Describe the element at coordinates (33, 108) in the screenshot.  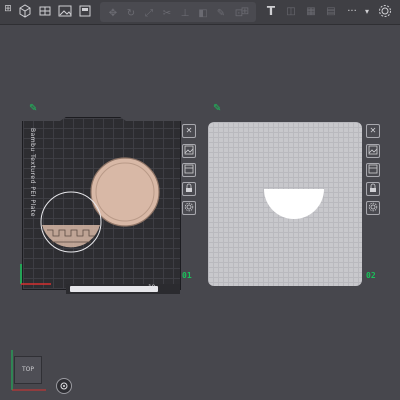
I see `plate-1-edit-icon: ✎` at that location.